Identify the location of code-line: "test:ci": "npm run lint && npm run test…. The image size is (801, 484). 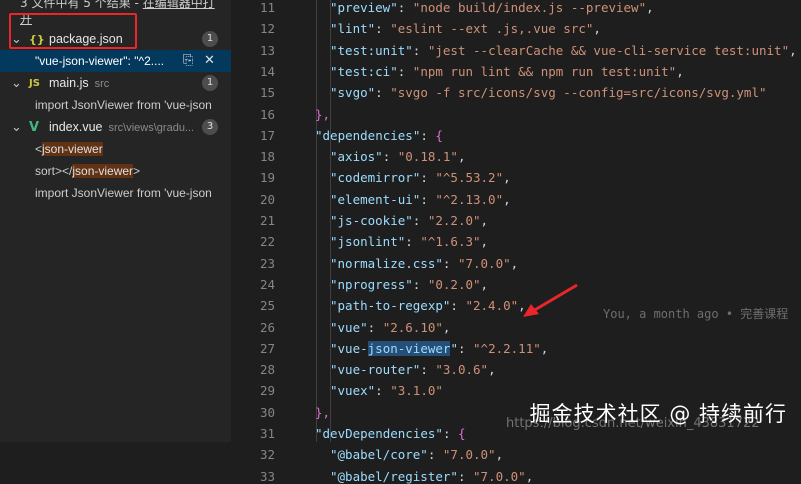
(507, 71).